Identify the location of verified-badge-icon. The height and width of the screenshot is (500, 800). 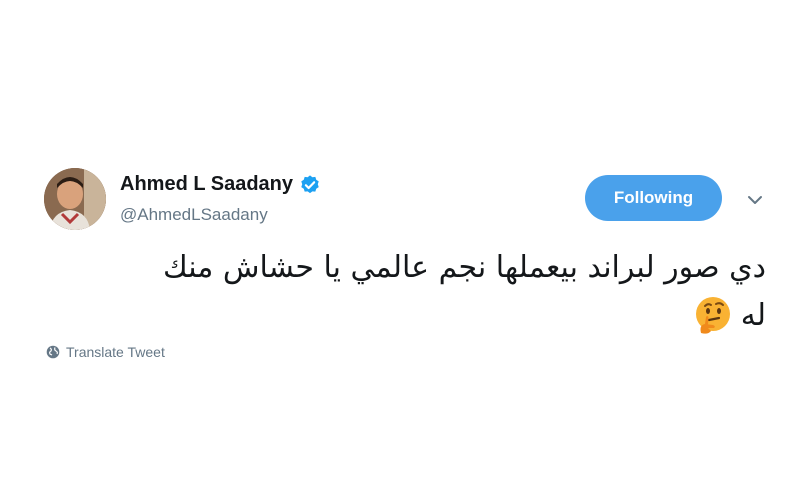
(310, 183).